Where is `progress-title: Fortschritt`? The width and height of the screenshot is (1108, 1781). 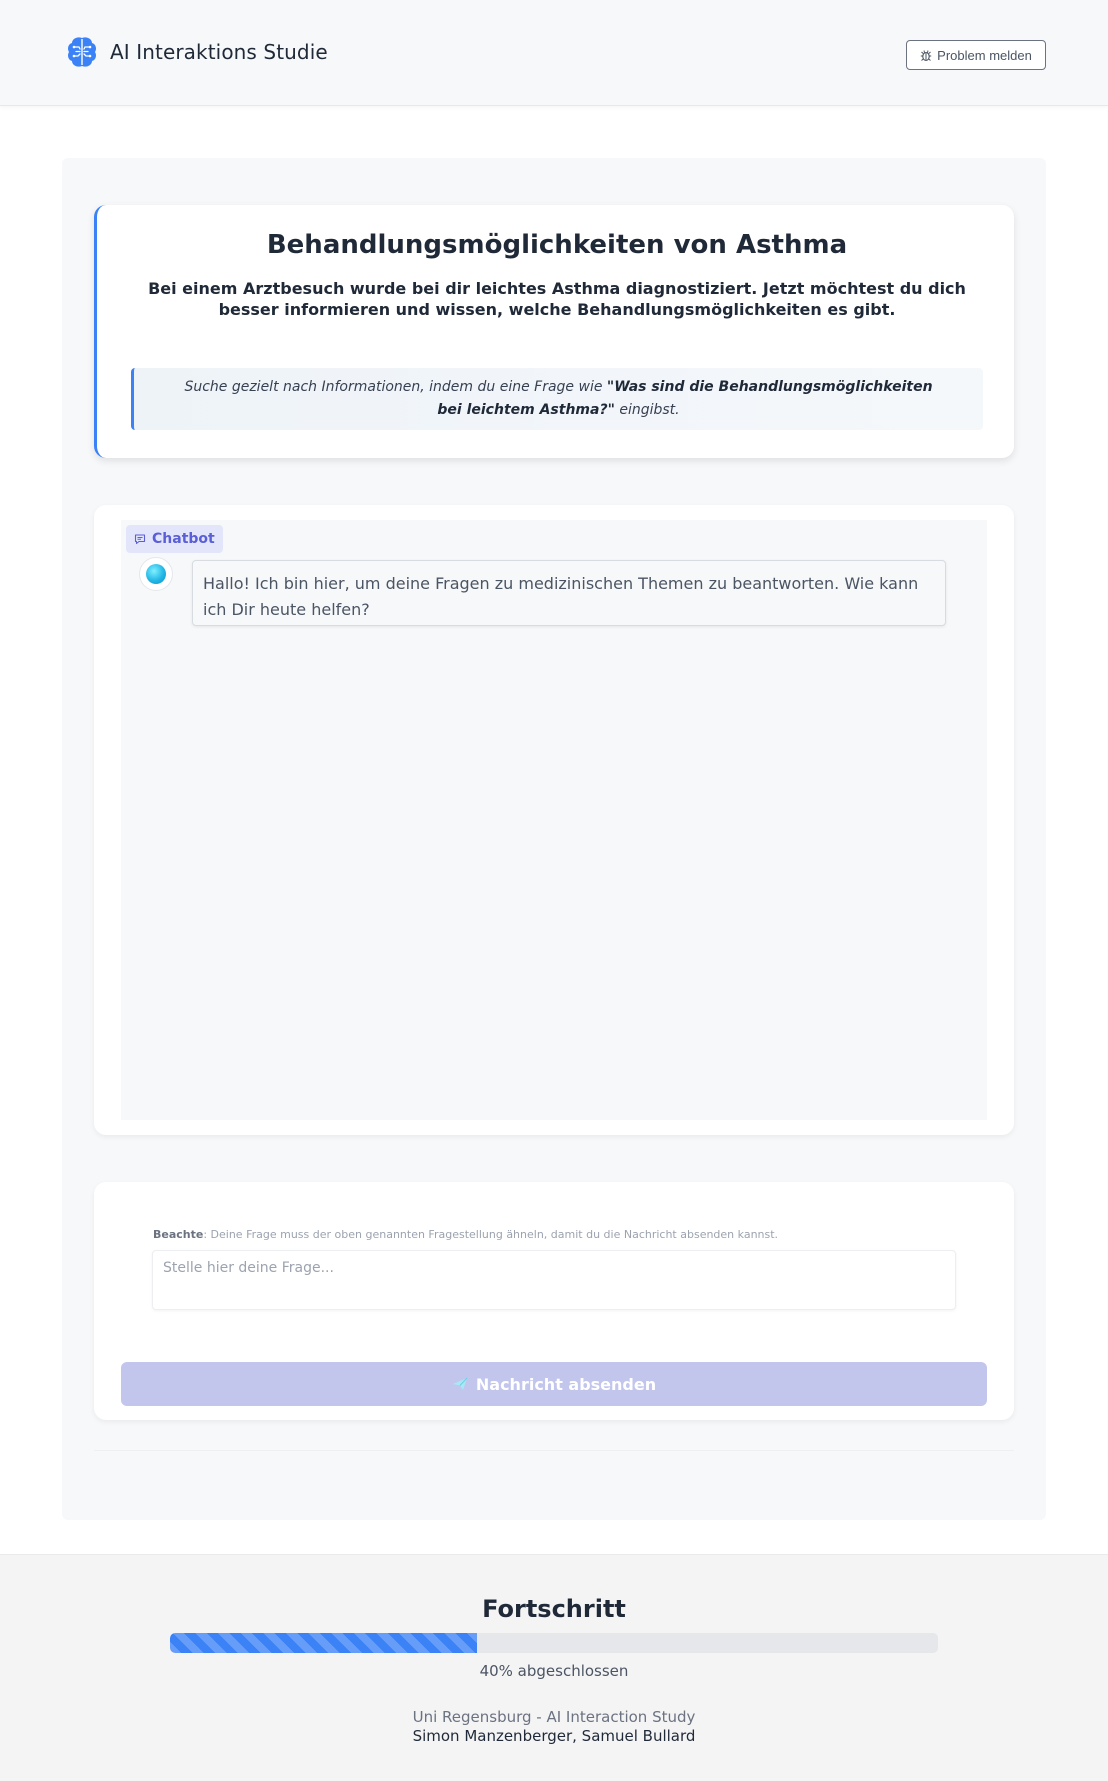 progress-title: Fortschritt is located at coordinates (554, 1609).